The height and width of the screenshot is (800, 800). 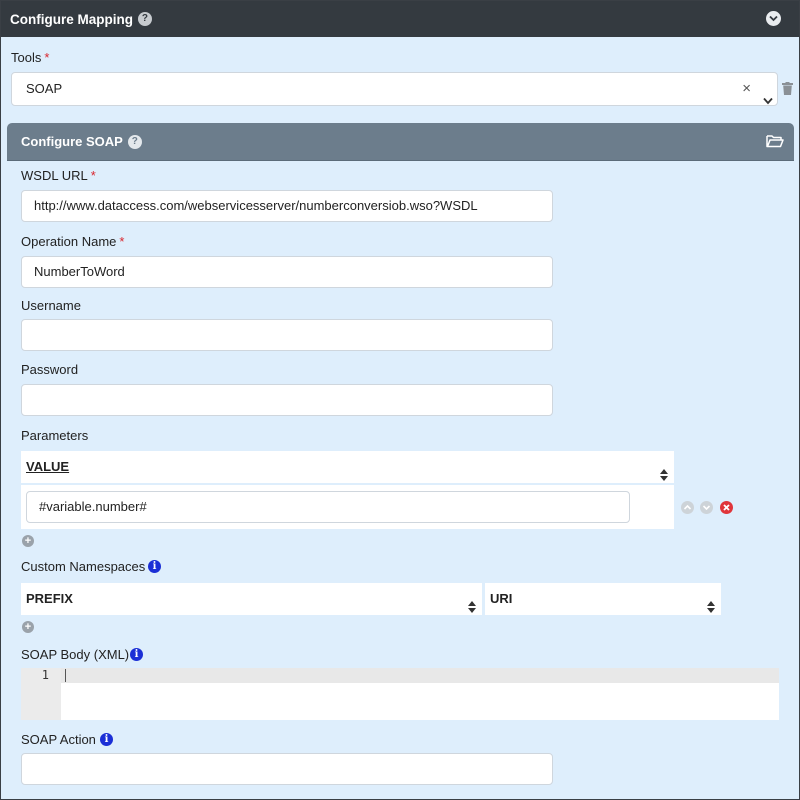 What do you see at coordinates (65, 675) in the screenshot?
I see `text-cursor` at bounding box center [65, 675].